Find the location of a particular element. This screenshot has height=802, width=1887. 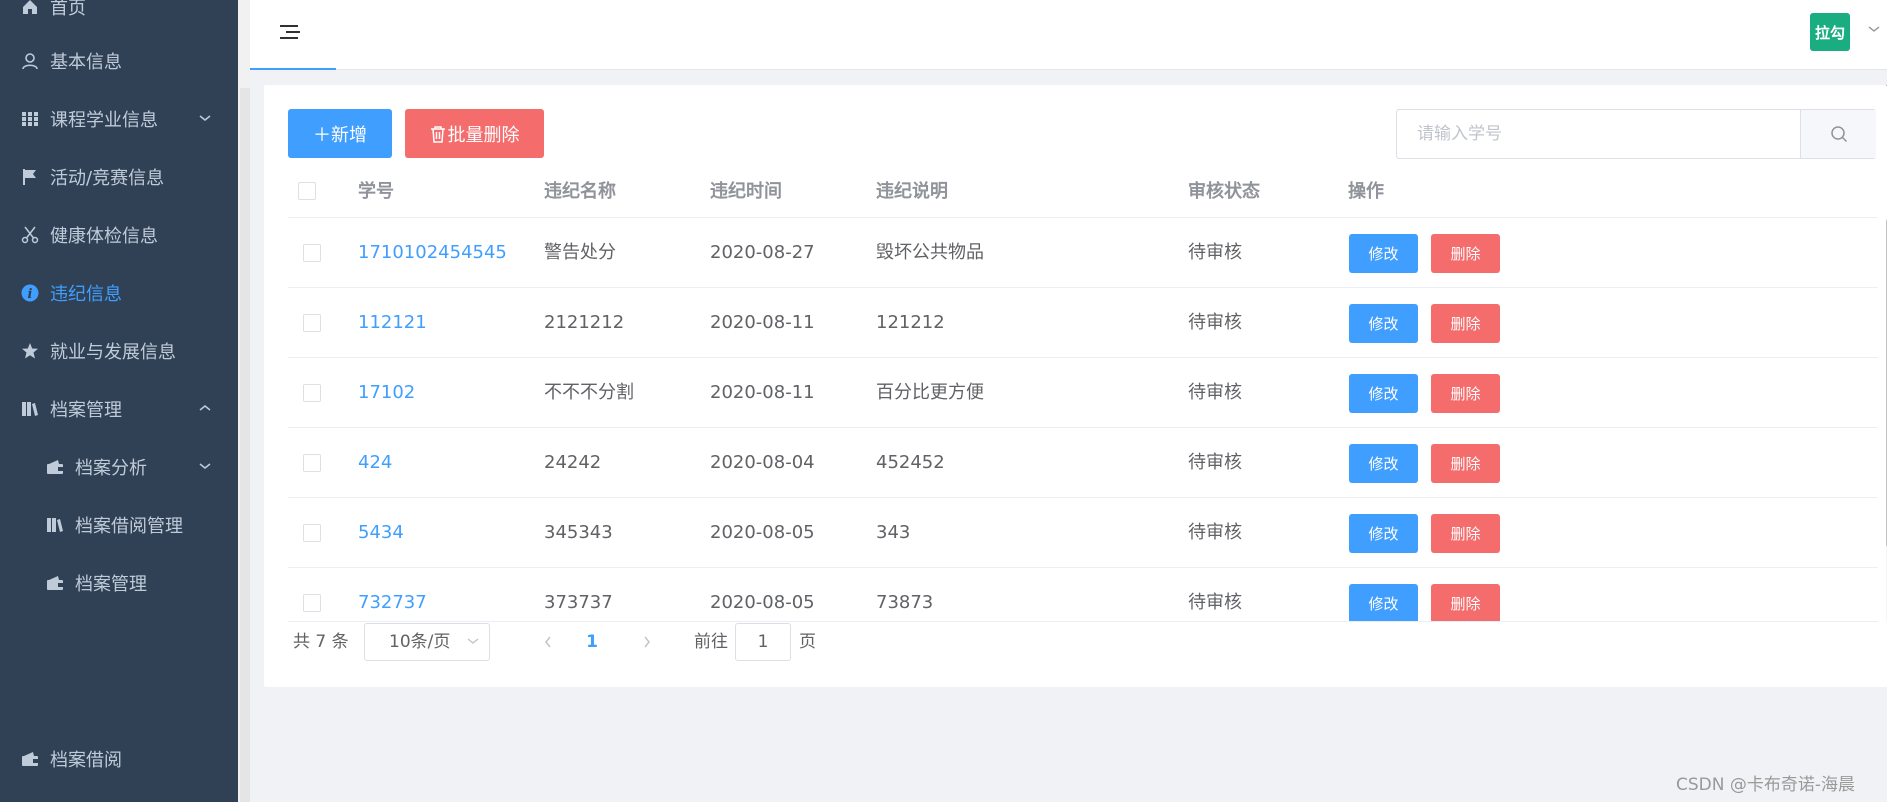

violation-name: 警告处分 is located at coordinates (580, 252).